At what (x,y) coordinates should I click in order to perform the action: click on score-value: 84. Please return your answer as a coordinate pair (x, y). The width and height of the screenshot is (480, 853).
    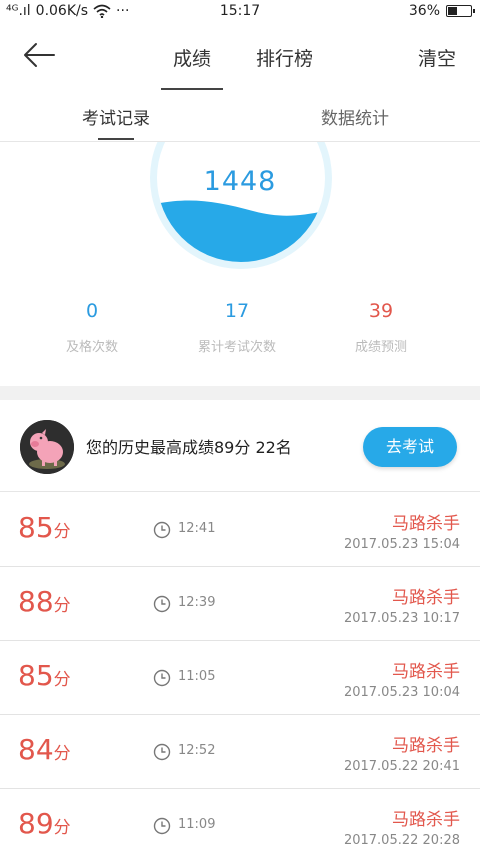
    Looking at the image, I should click on (36, 749).